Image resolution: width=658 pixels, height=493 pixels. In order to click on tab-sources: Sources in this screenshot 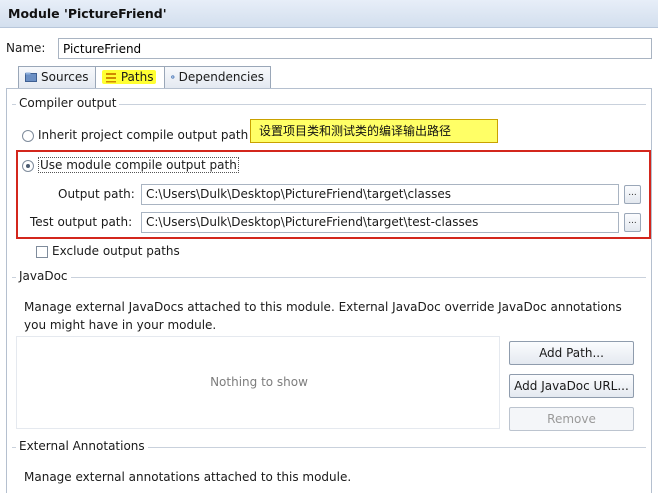, I will do `click(57, 77)`.